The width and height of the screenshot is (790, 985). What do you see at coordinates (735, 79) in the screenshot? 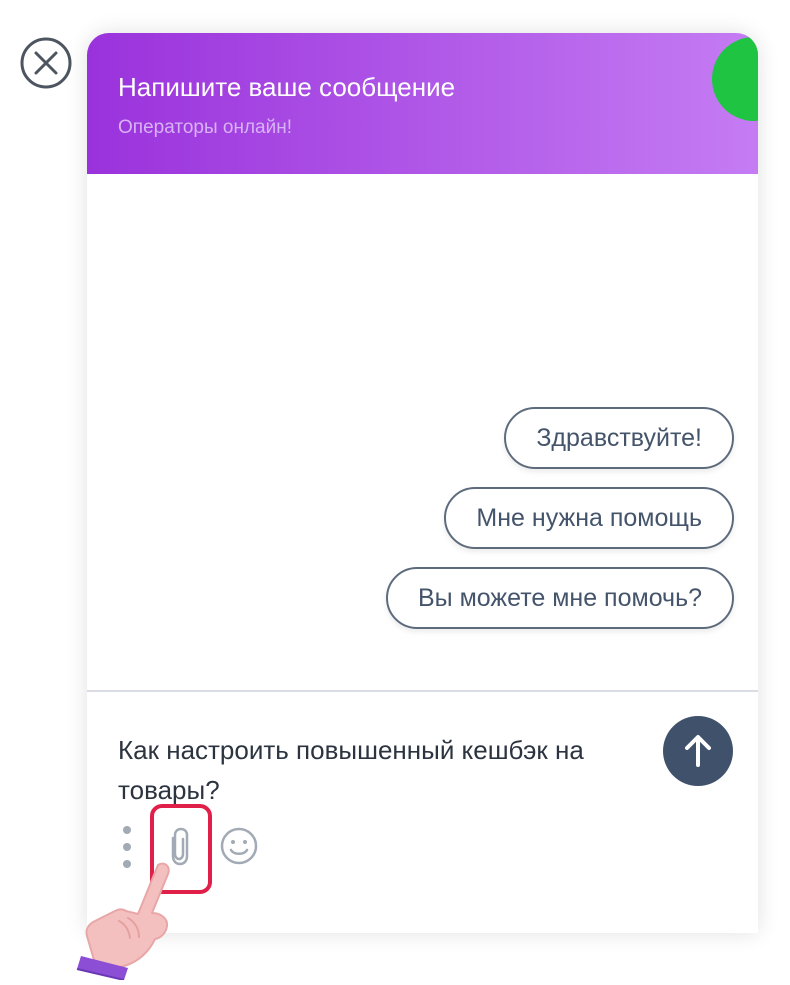
I see `online-status-indicator` at bounding box center [735, 79].